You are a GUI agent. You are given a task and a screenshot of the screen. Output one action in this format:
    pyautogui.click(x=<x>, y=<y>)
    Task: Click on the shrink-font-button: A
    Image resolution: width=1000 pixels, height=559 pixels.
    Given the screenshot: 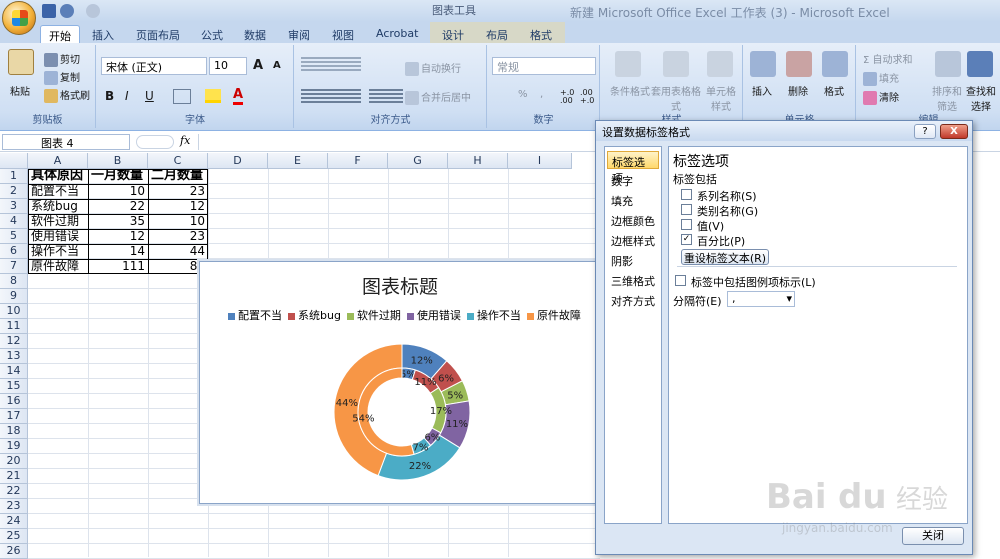 What is the action you would take?
    pyautogui.click(x=277, y=65)
    